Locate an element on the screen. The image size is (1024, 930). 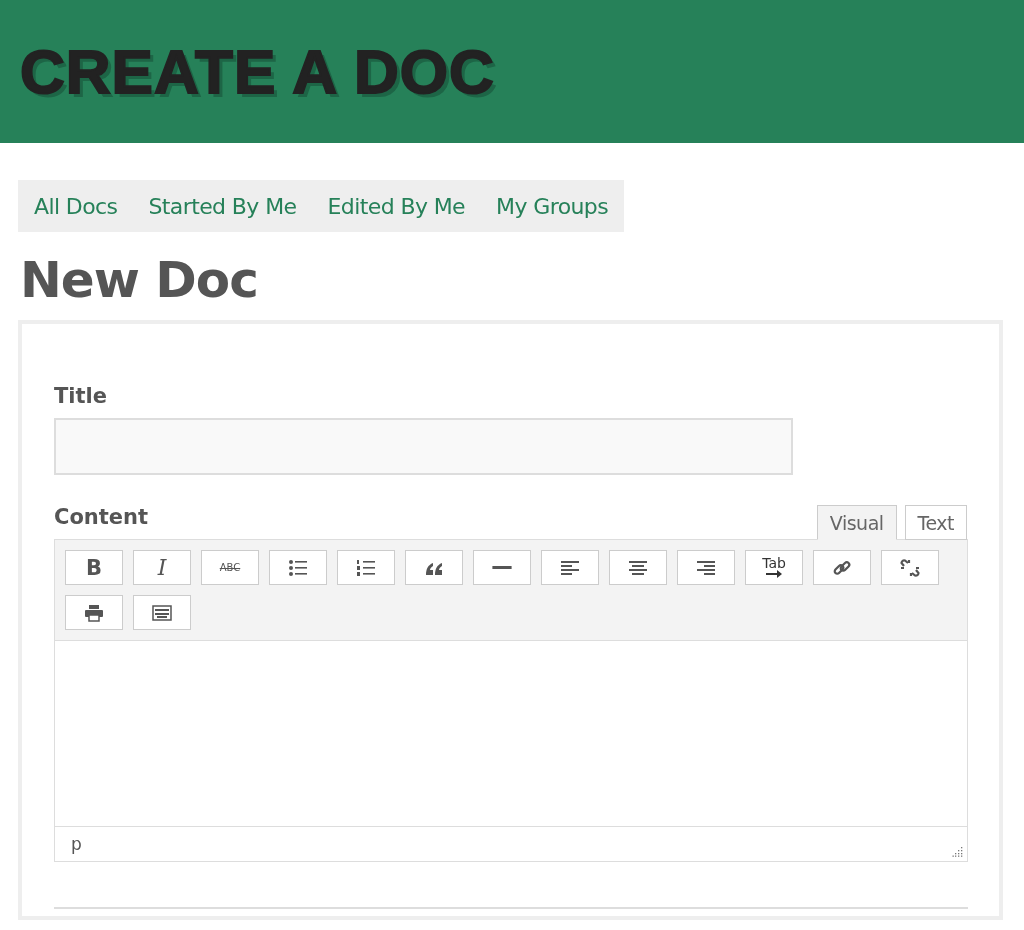
link-icon is located at coordinates (842, 567).